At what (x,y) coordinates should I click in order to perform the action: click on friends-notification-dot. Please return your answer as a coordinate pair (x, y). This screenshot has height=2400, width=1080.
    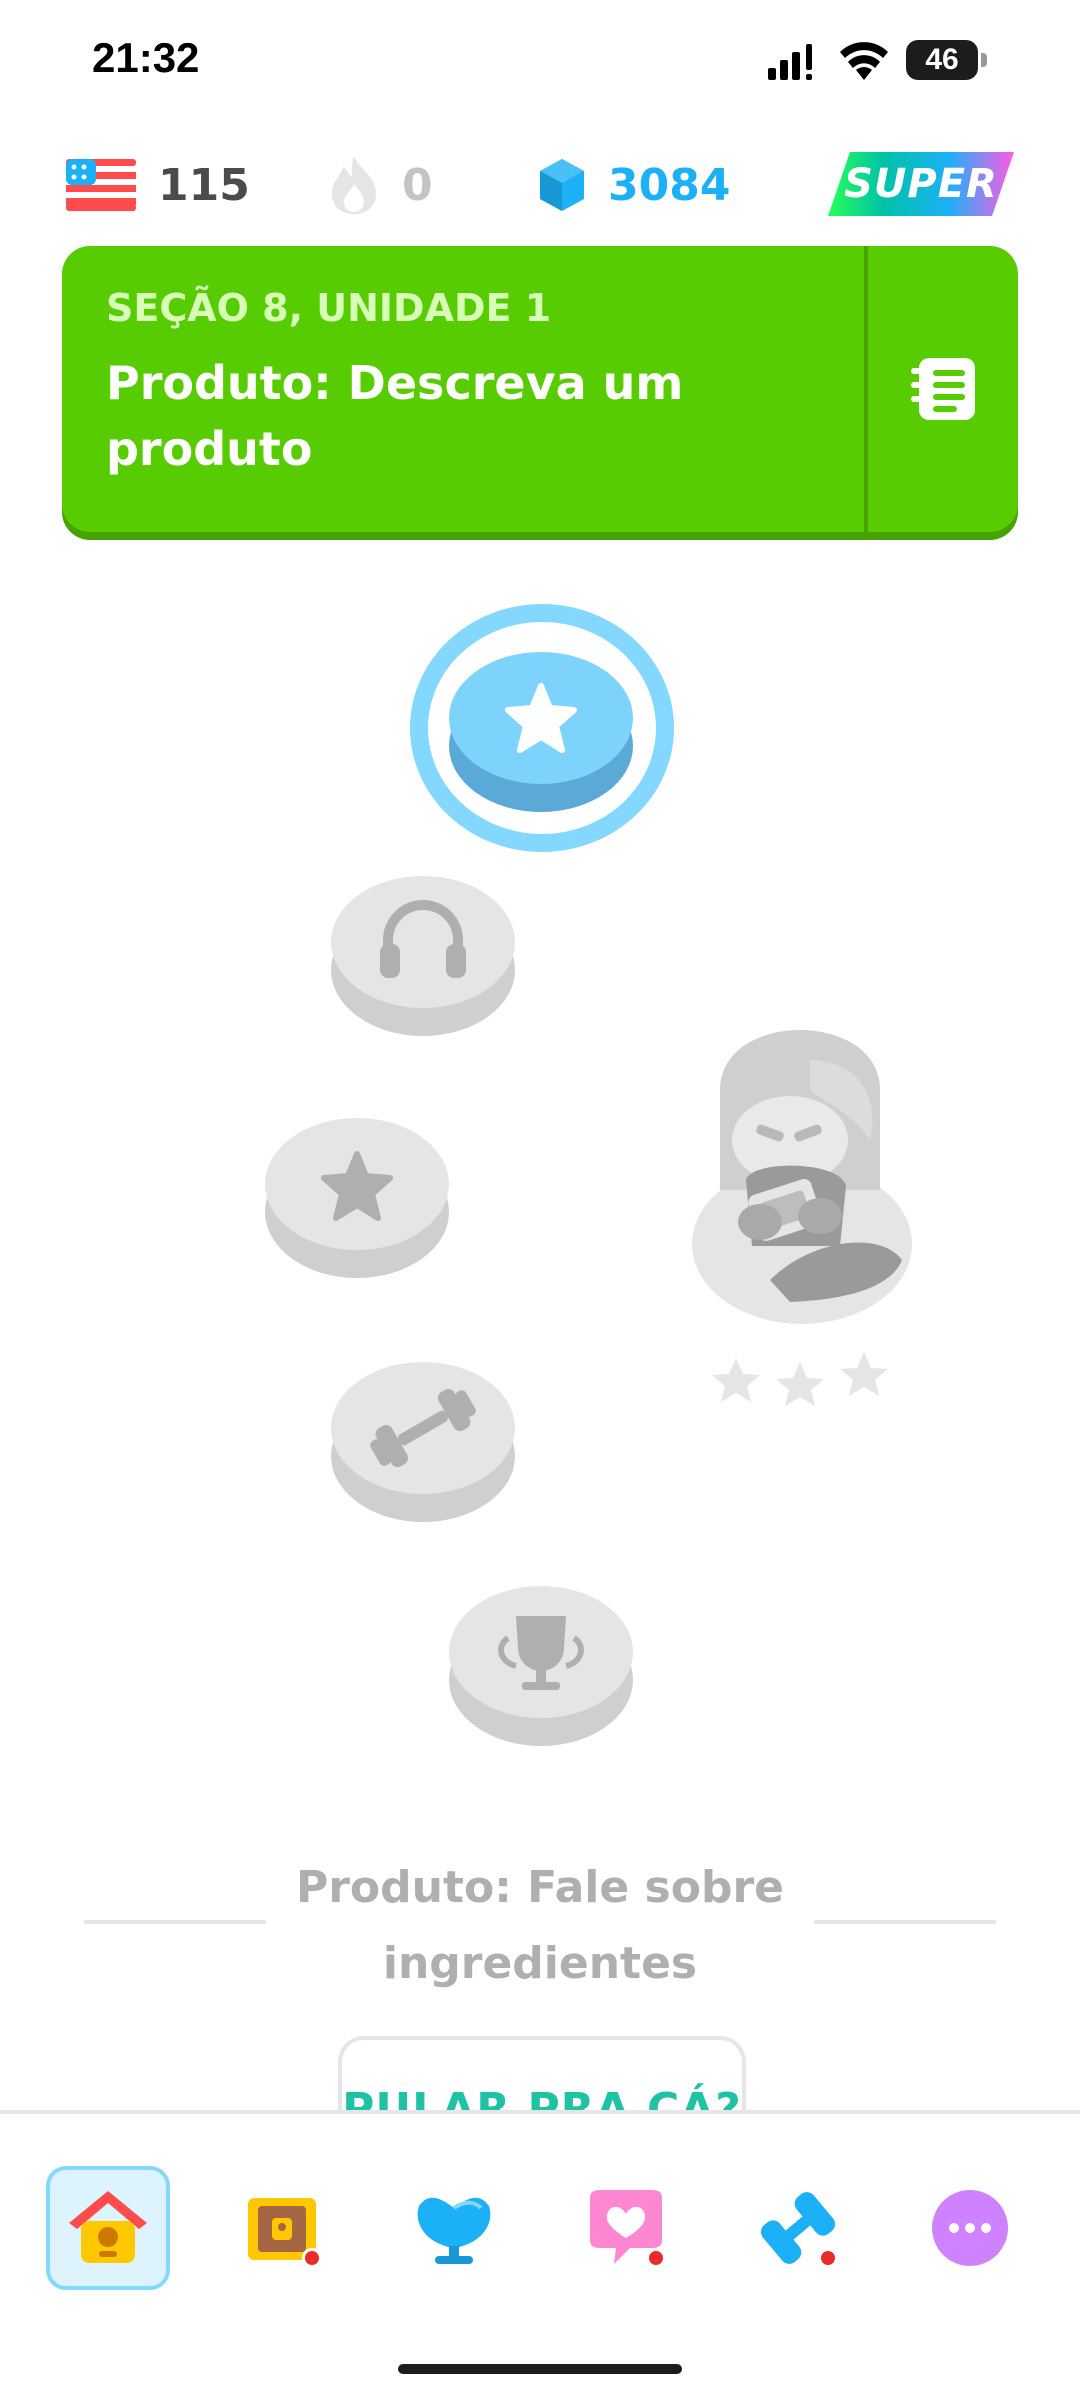
    Looking at the image, I should click on (656, 2258).